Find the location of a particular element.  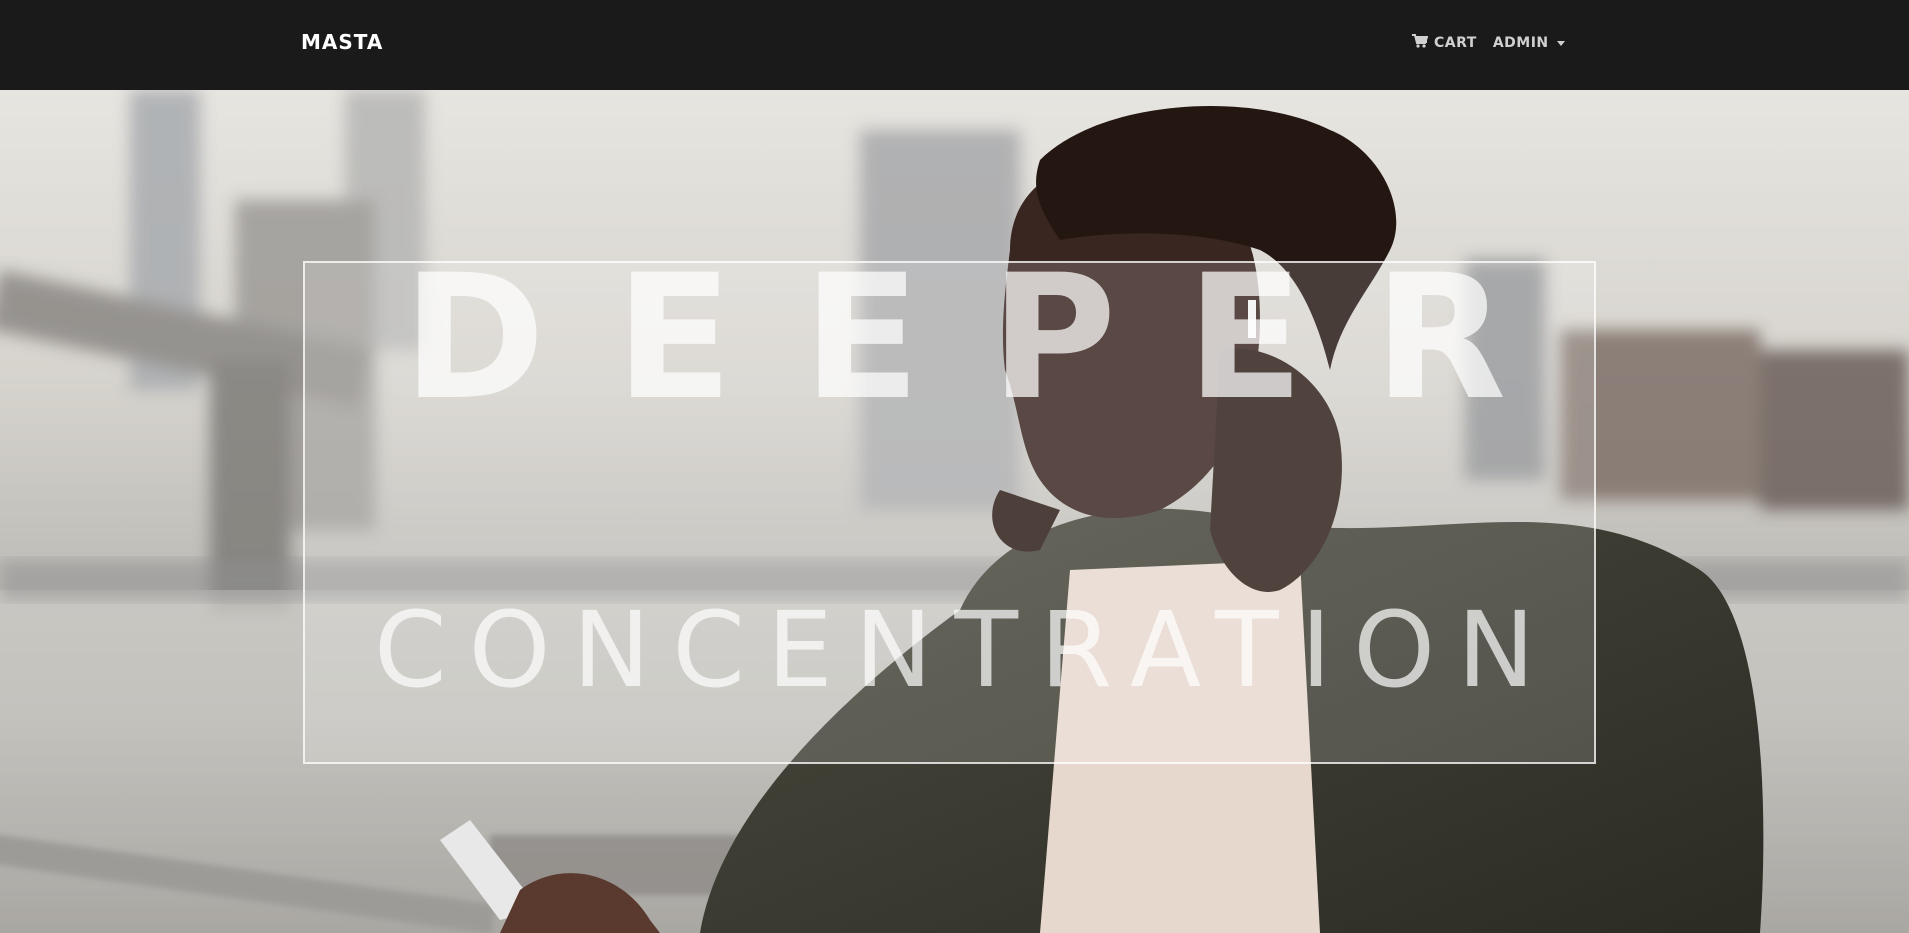

cart-label: CART is located at coordinates (1455, 43).